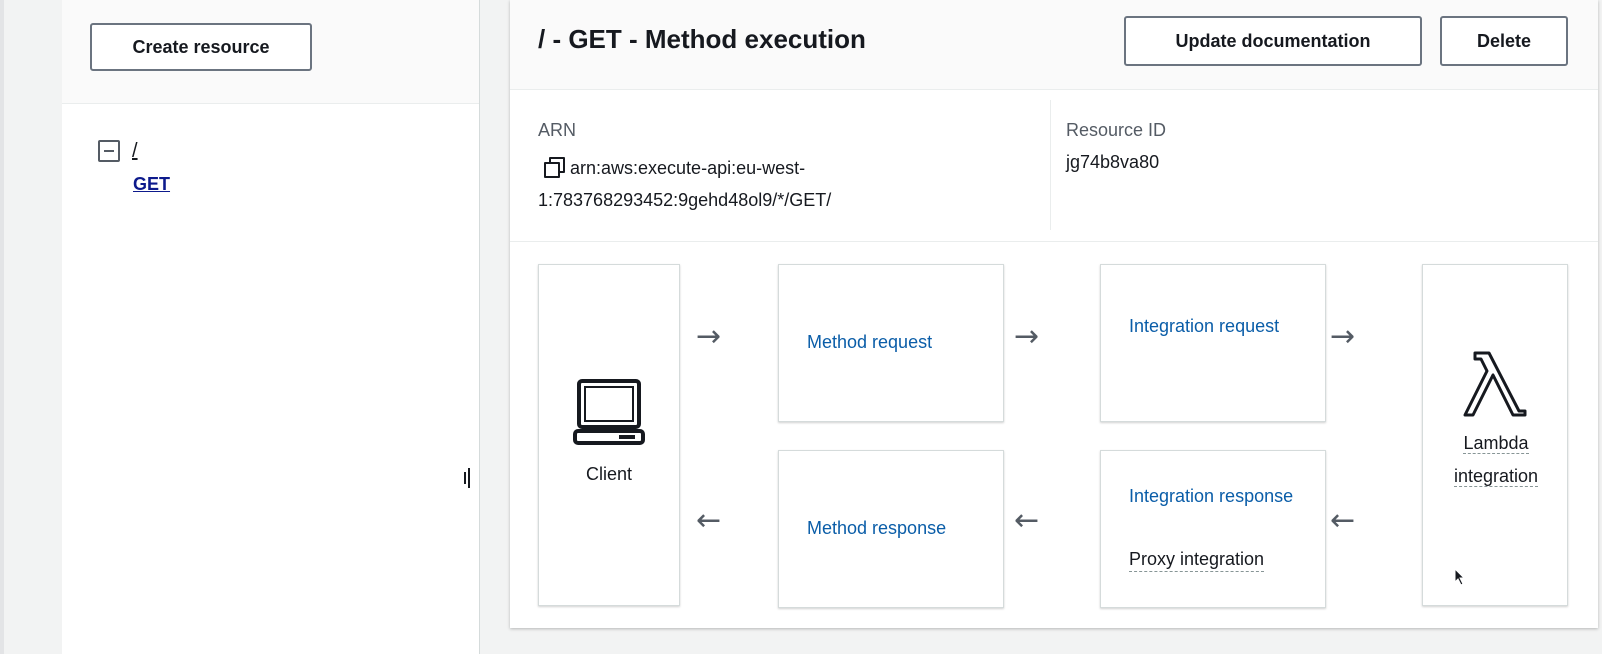 This screenshot has height=654, width=1602. What do you see at coordinates (1113, 162) in the screenshot?
I see `resource-id-value: jg74b8va80` at bounding box center [1113, 162].